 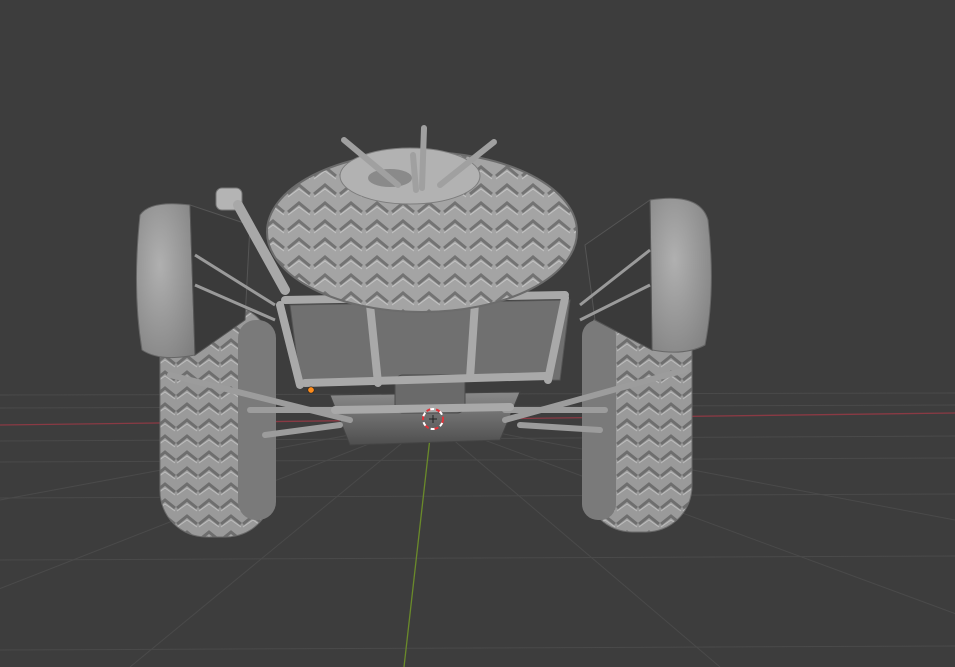 What do you see at coordinates (311, 390) in the screenshot?
I see `object-origin-icon` at bounding box center [311, 390].